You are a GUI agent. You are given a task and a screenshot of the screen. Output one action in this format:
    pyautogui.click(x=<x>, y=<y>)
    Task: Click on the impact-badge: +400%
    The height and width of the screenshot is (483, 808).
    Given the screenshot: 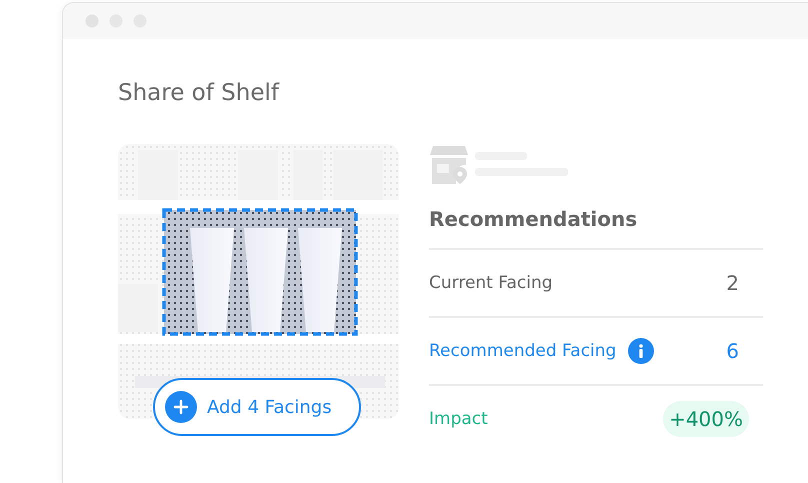 What is the action you would take?
    pyautogui.click(x=706, y=419)
    